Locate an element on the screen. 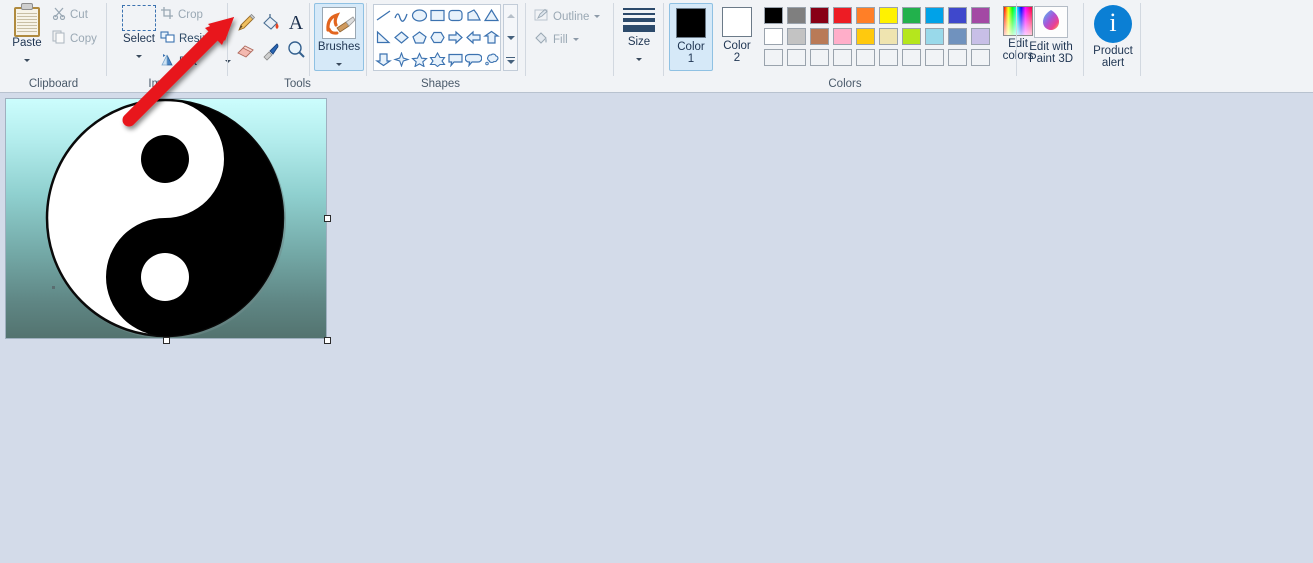  rotate-button: Rot is located at coordinates (195, 61).